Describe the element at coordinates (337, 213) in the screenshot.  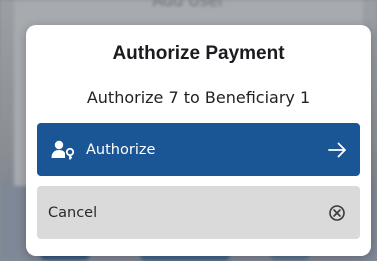
I see `close-circle-icon` at that location.